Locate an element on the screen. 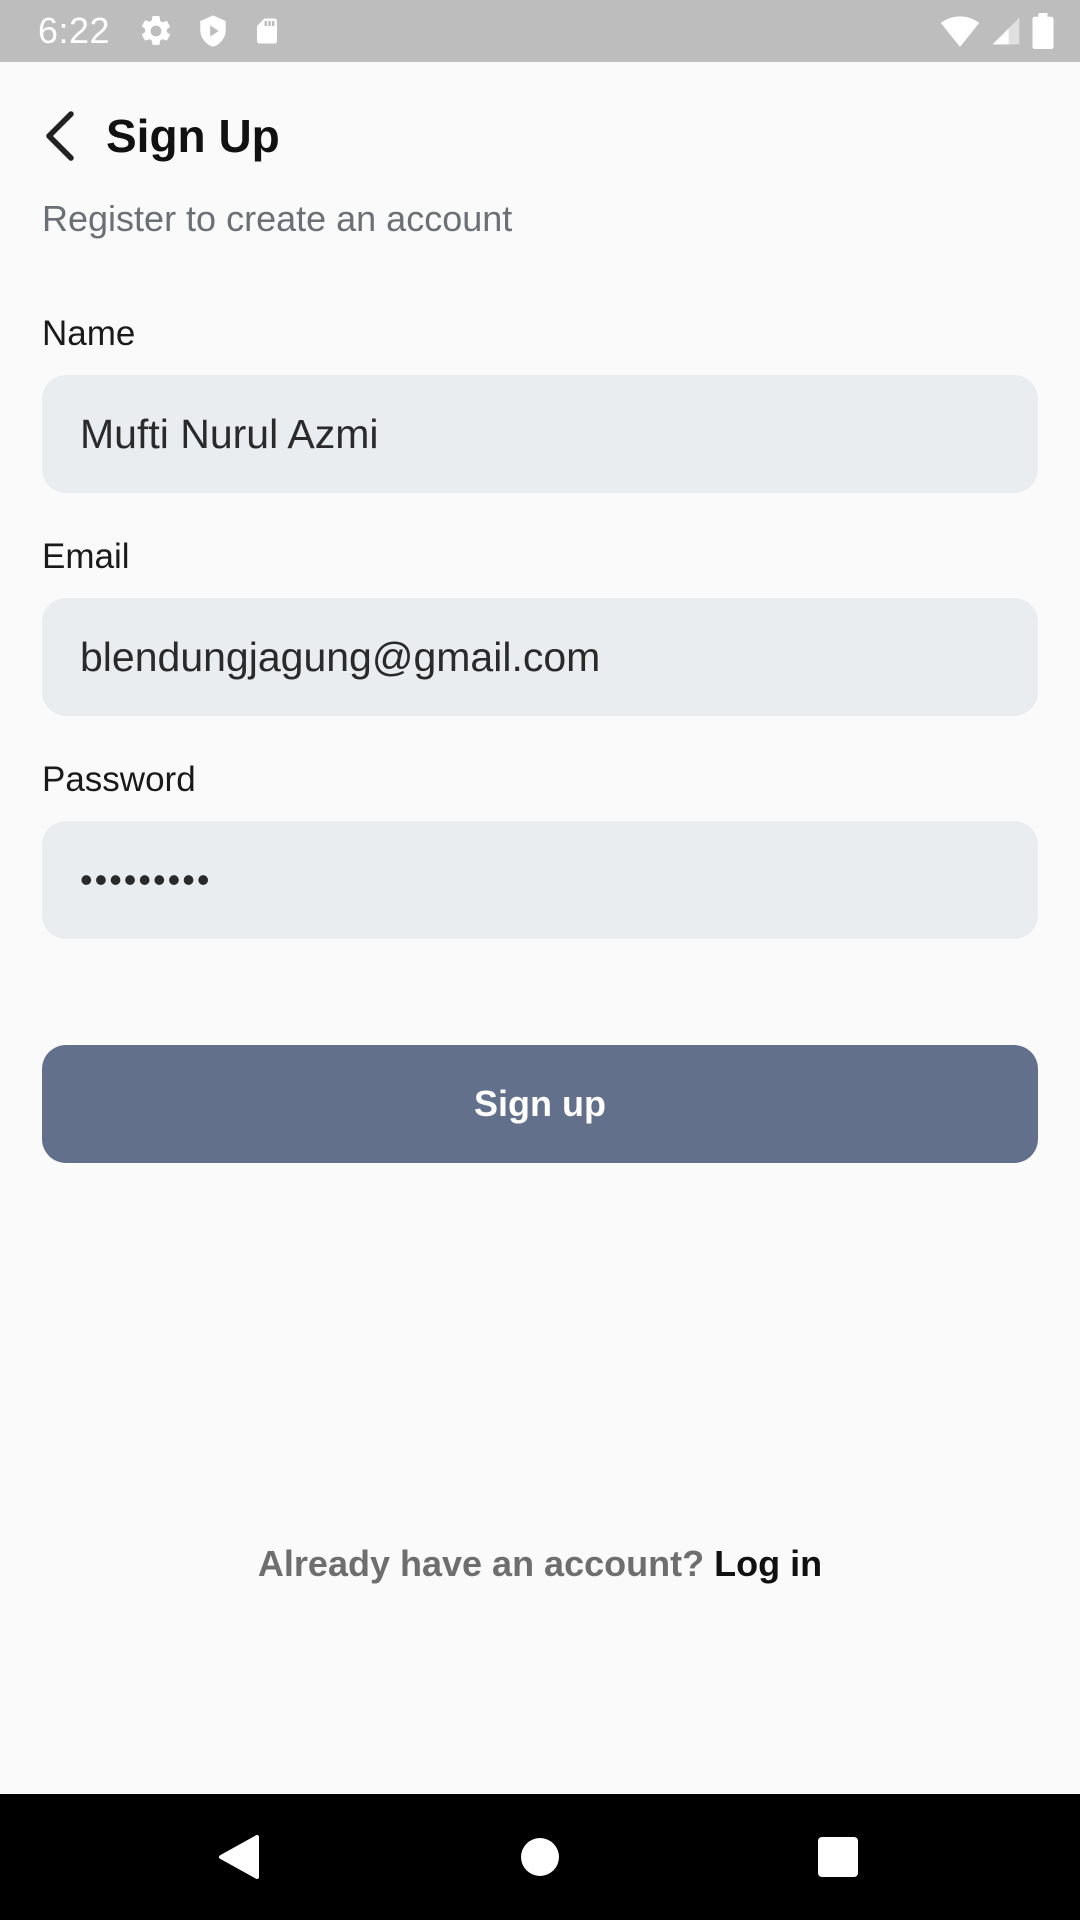  chevron-left-icon is located at coordinates (60, 136).